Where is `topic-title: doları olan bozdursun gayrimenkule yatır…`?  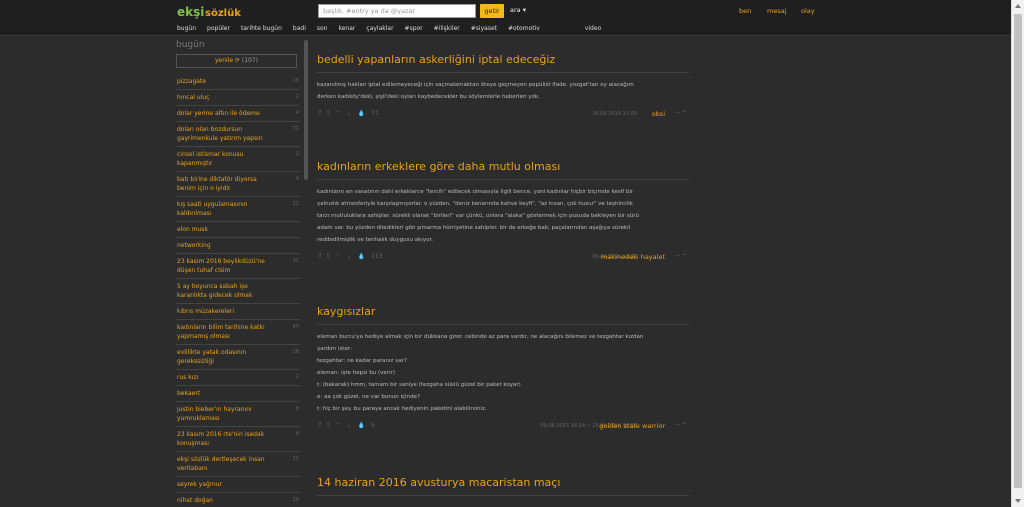 topic-title: doları olan bozdursun gayrimenkule yatır… is located at coordinates (220, 134).